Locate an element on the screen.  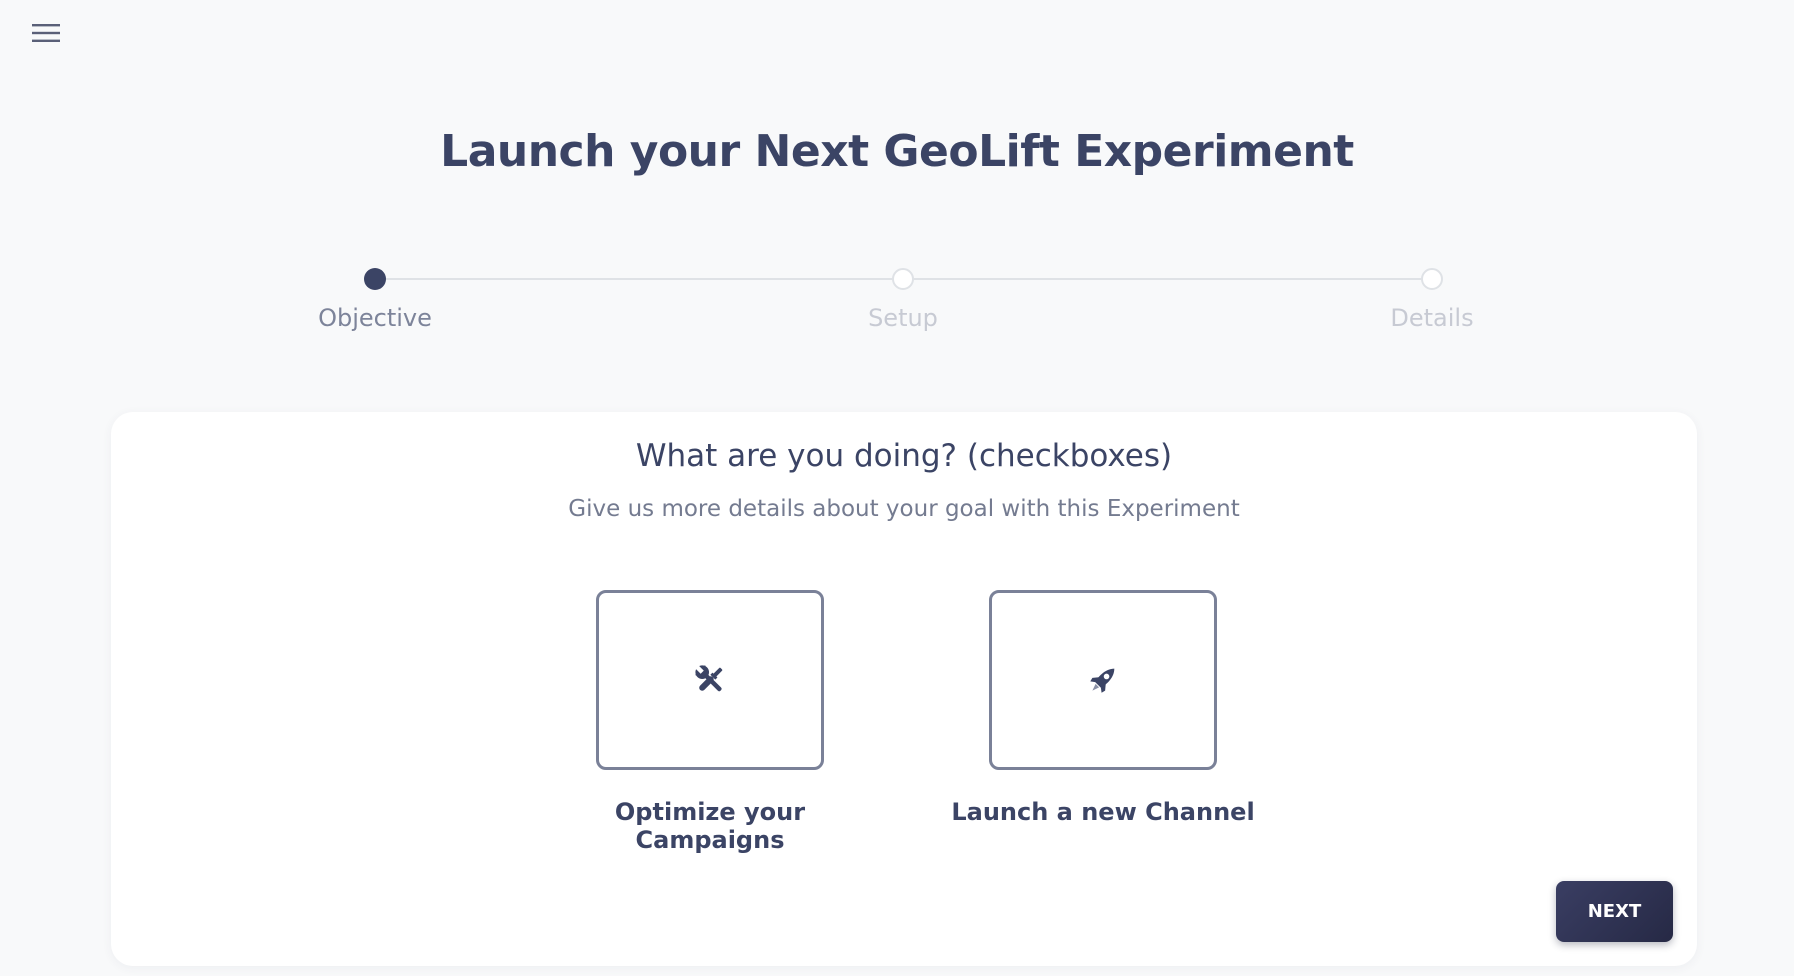
step-label-objective: Objective is located at coordinates (375, 318).